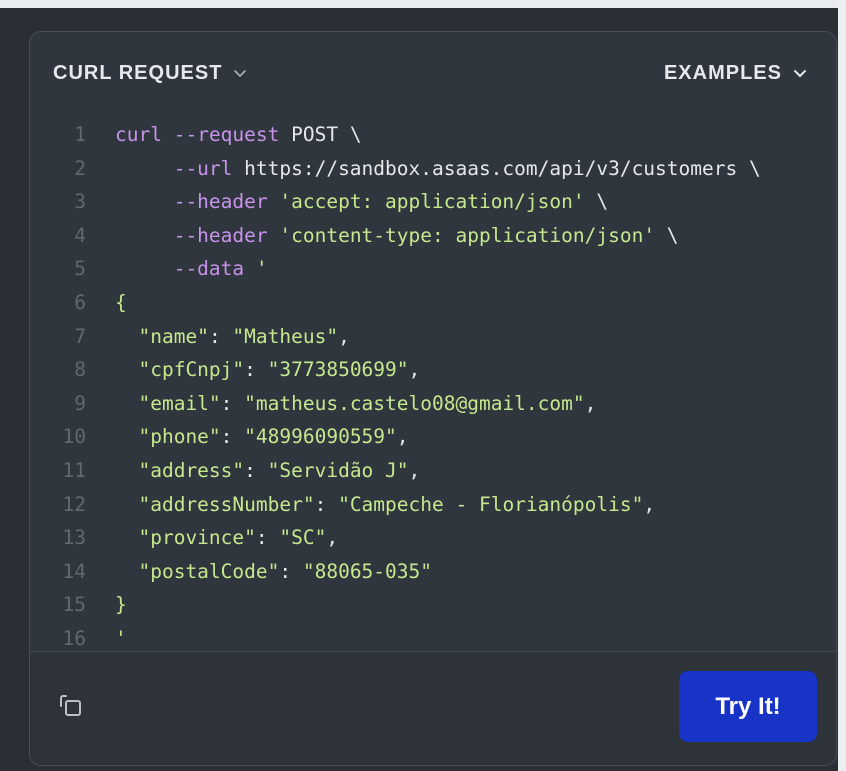 The height and width of the screenshot is (771, 846). Describe the element at coordinates (722, 72) in the screenshot. I see `examples-dropdown-label: EXAMPLES` at that location.